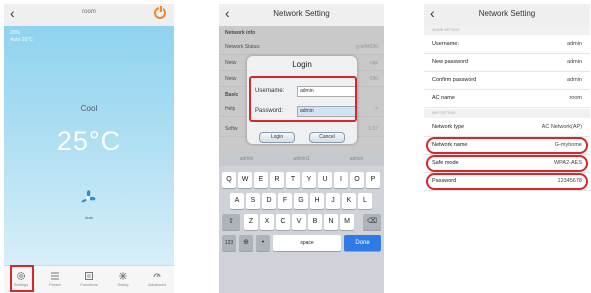 The width and height of the screenshot is (591, 293). Describe the element at coordinates (507, 128) in the screenshot. I see `list-item: Network type AC Network(AP)` at that location.